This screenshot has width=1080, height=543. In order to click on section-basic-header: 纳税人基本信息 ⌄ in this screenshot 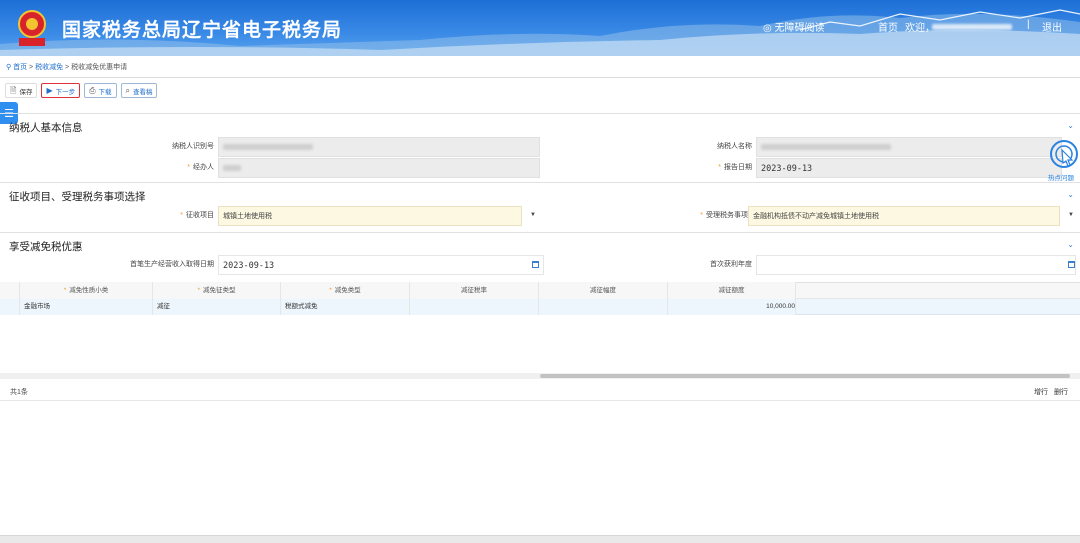, I will do `click(540, 124)`.